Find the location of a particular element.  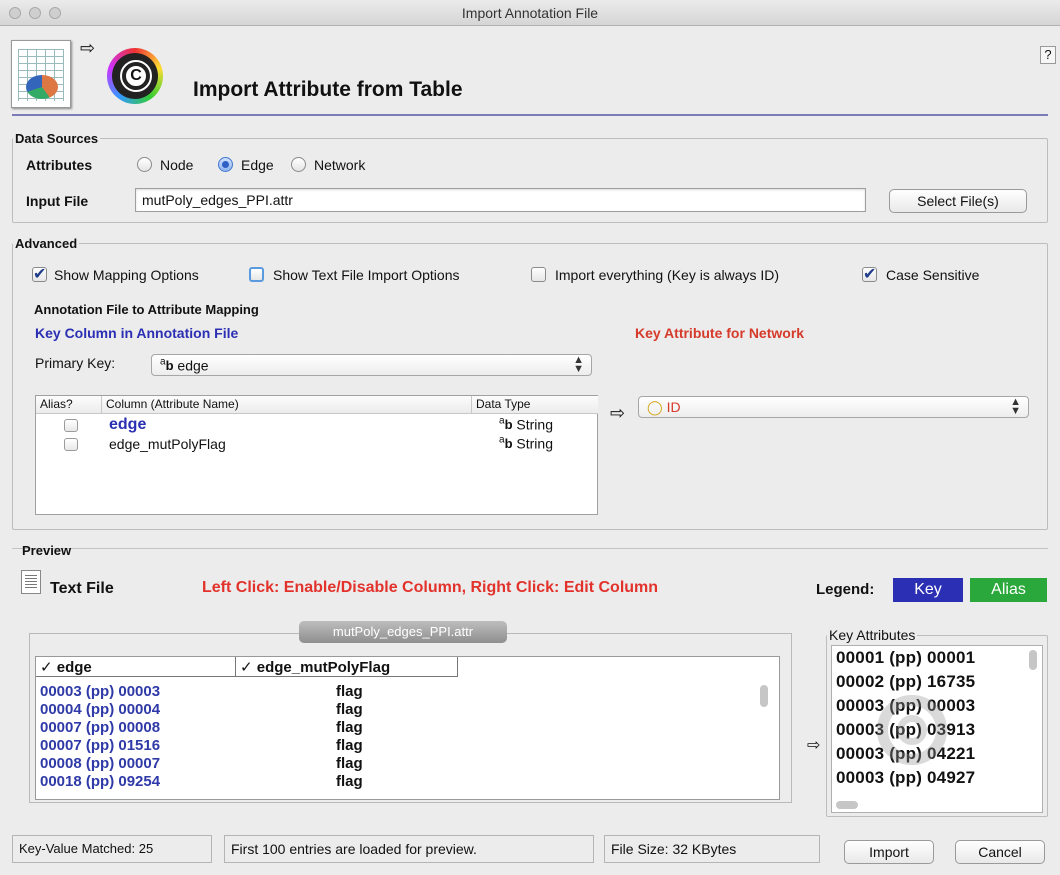

preview-column-flag: ✓ edge_mutPolyFlag is located at coordinates (347, 667).